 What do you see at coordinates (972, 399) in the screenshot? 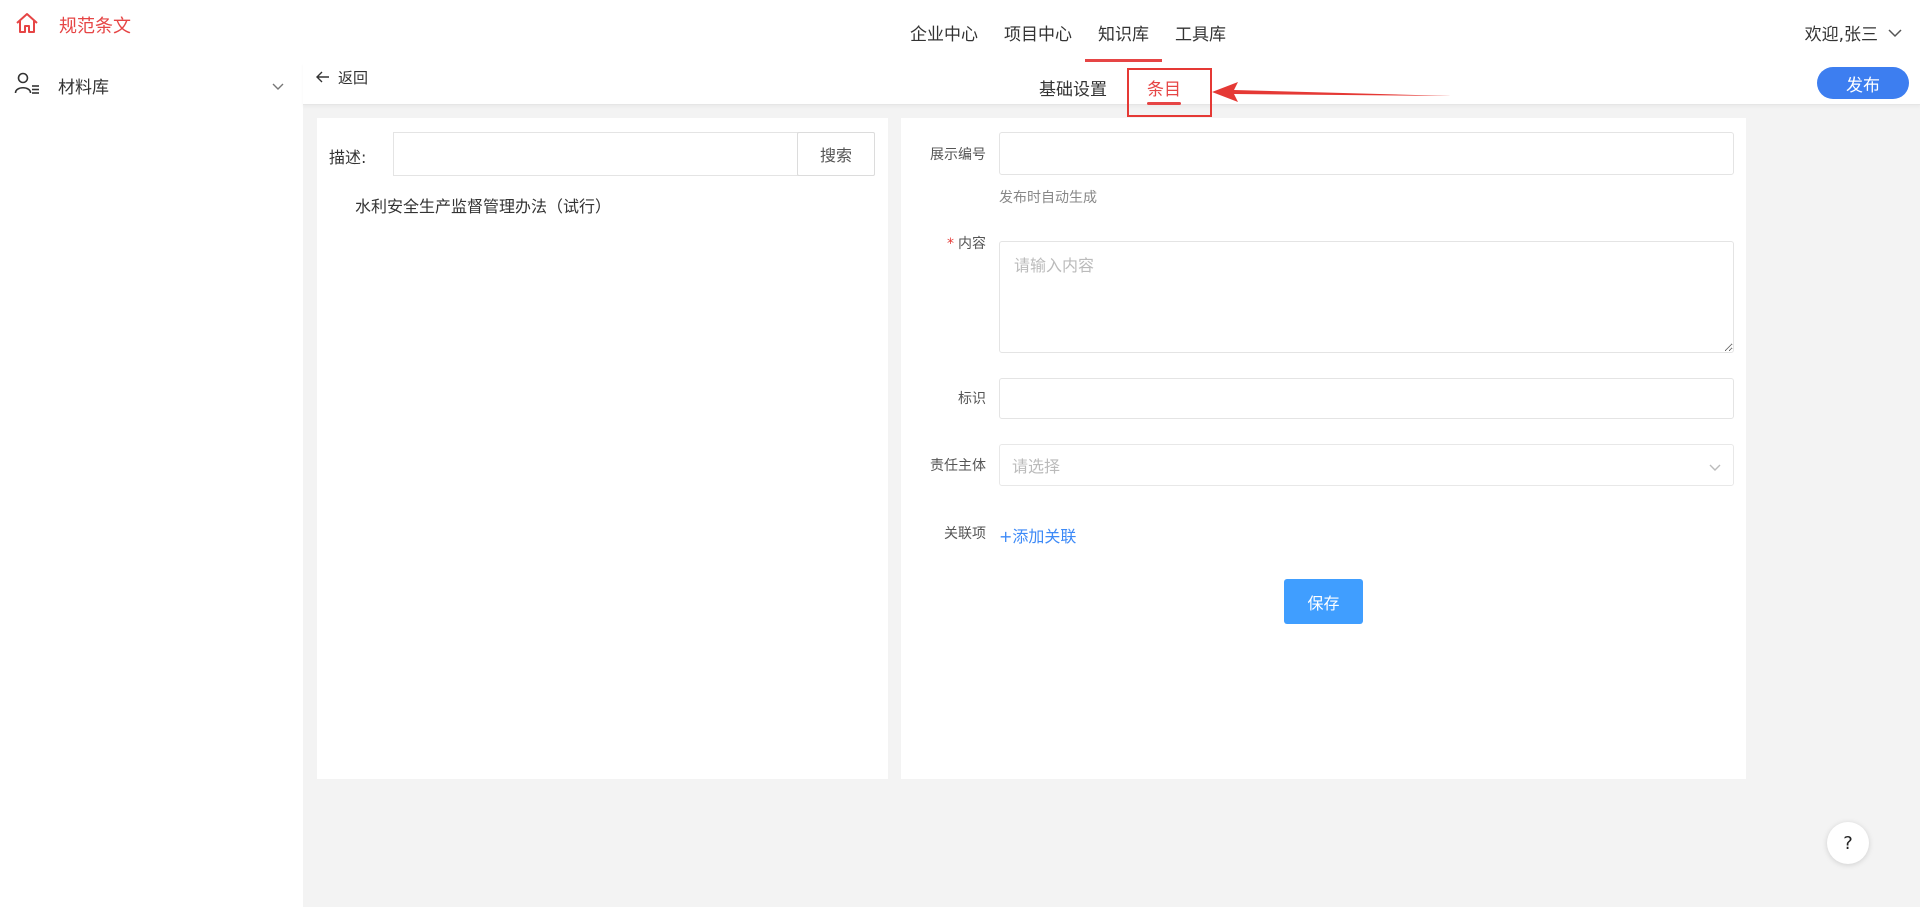
I see `mark-label: 标识` at bounding box center [972, 399].